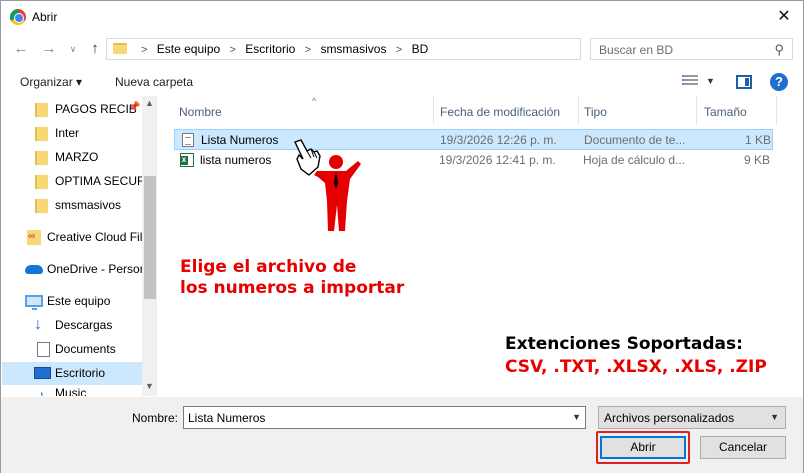 This screenshot has width=804, height=473. What do you see at coordinates (268, 267) in the screenshot?
I see `instruction-line: Elige el archivo de` at bounding box center [268, 267].